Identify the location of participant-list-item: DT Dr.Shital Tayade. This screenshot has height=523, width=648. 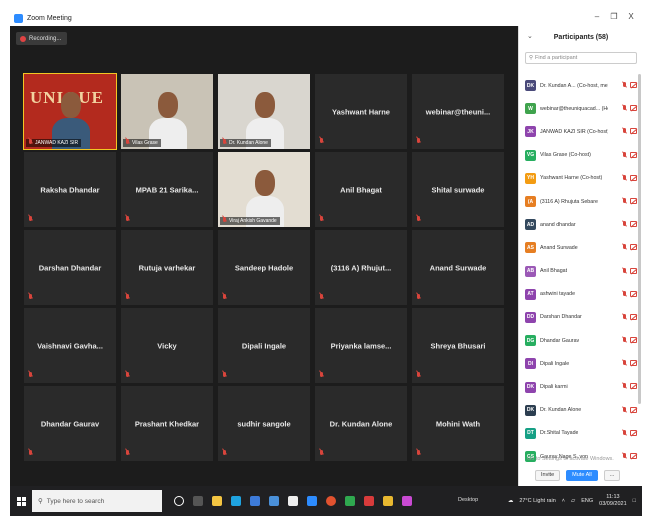
(580, 433).